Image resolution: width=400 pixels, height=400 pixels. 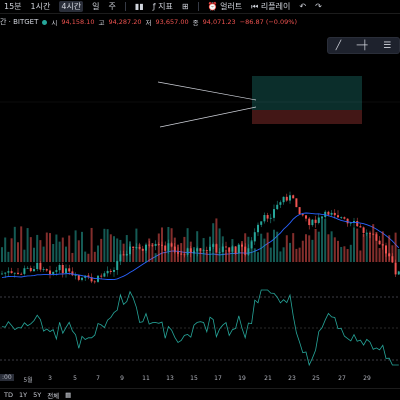 I want to click on date-tick-label: 9, so click(x=122, y=378).